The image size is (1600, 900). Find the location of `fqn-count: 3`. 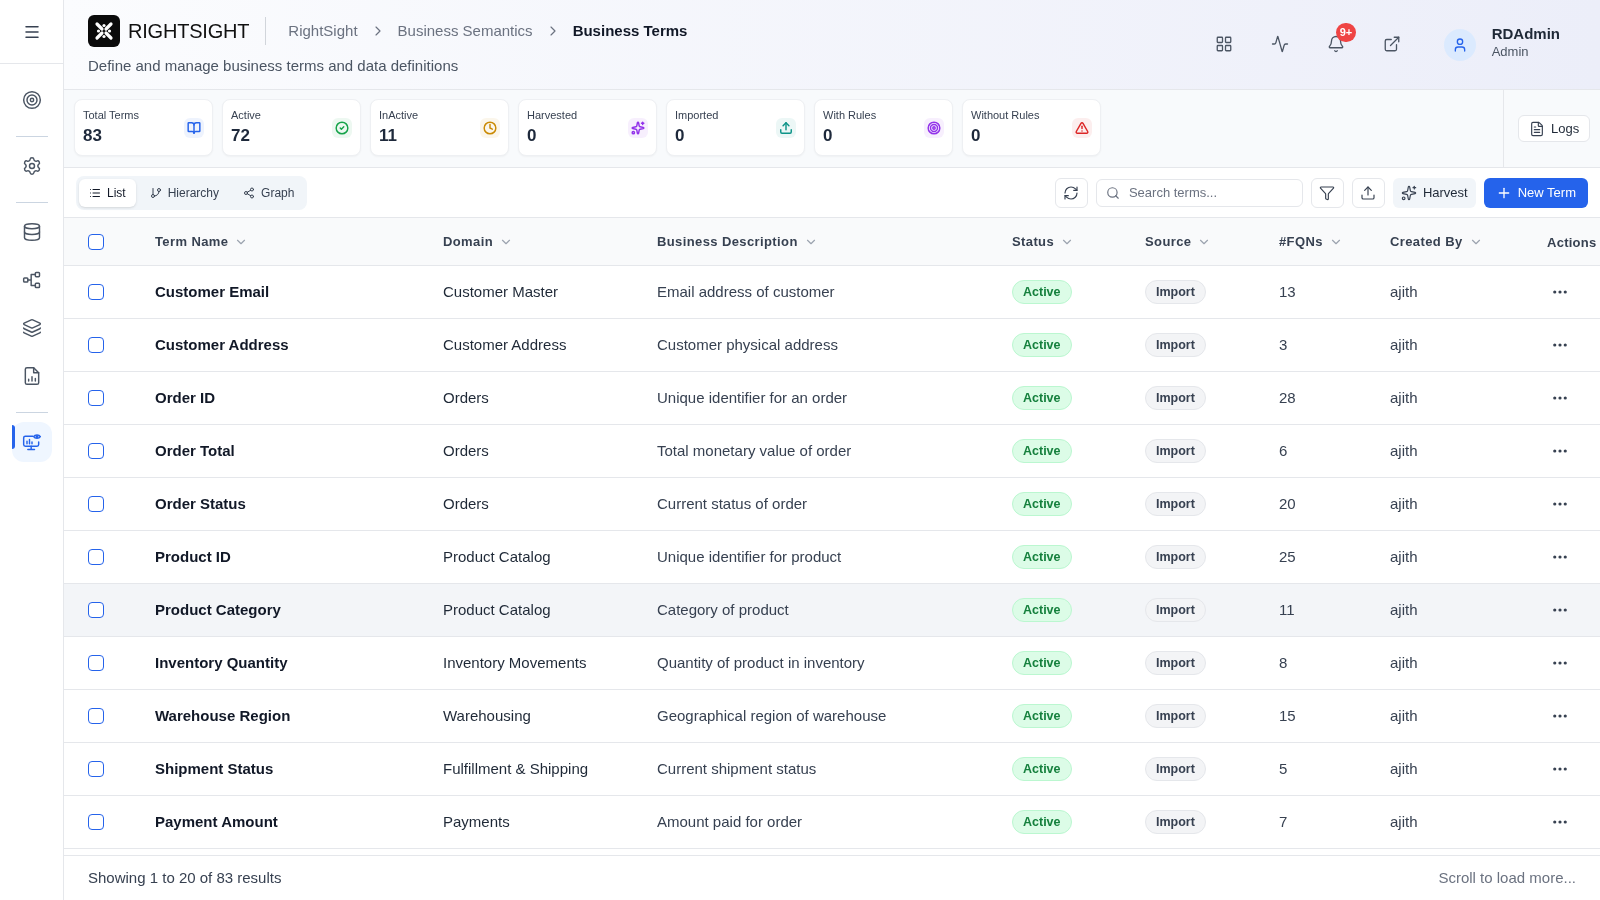

fqn-count: 3 is located at coordinates (1283, 344).